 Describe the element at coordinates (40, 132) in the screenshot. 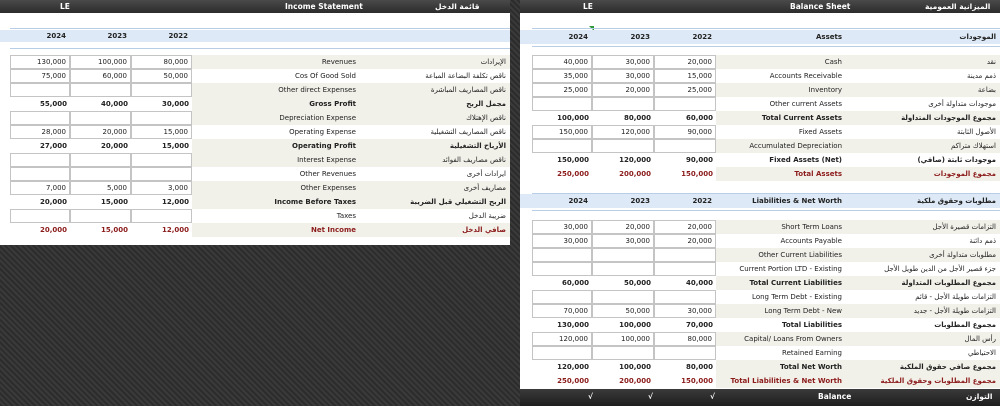

I see `value-cell: 28,000` at that location.